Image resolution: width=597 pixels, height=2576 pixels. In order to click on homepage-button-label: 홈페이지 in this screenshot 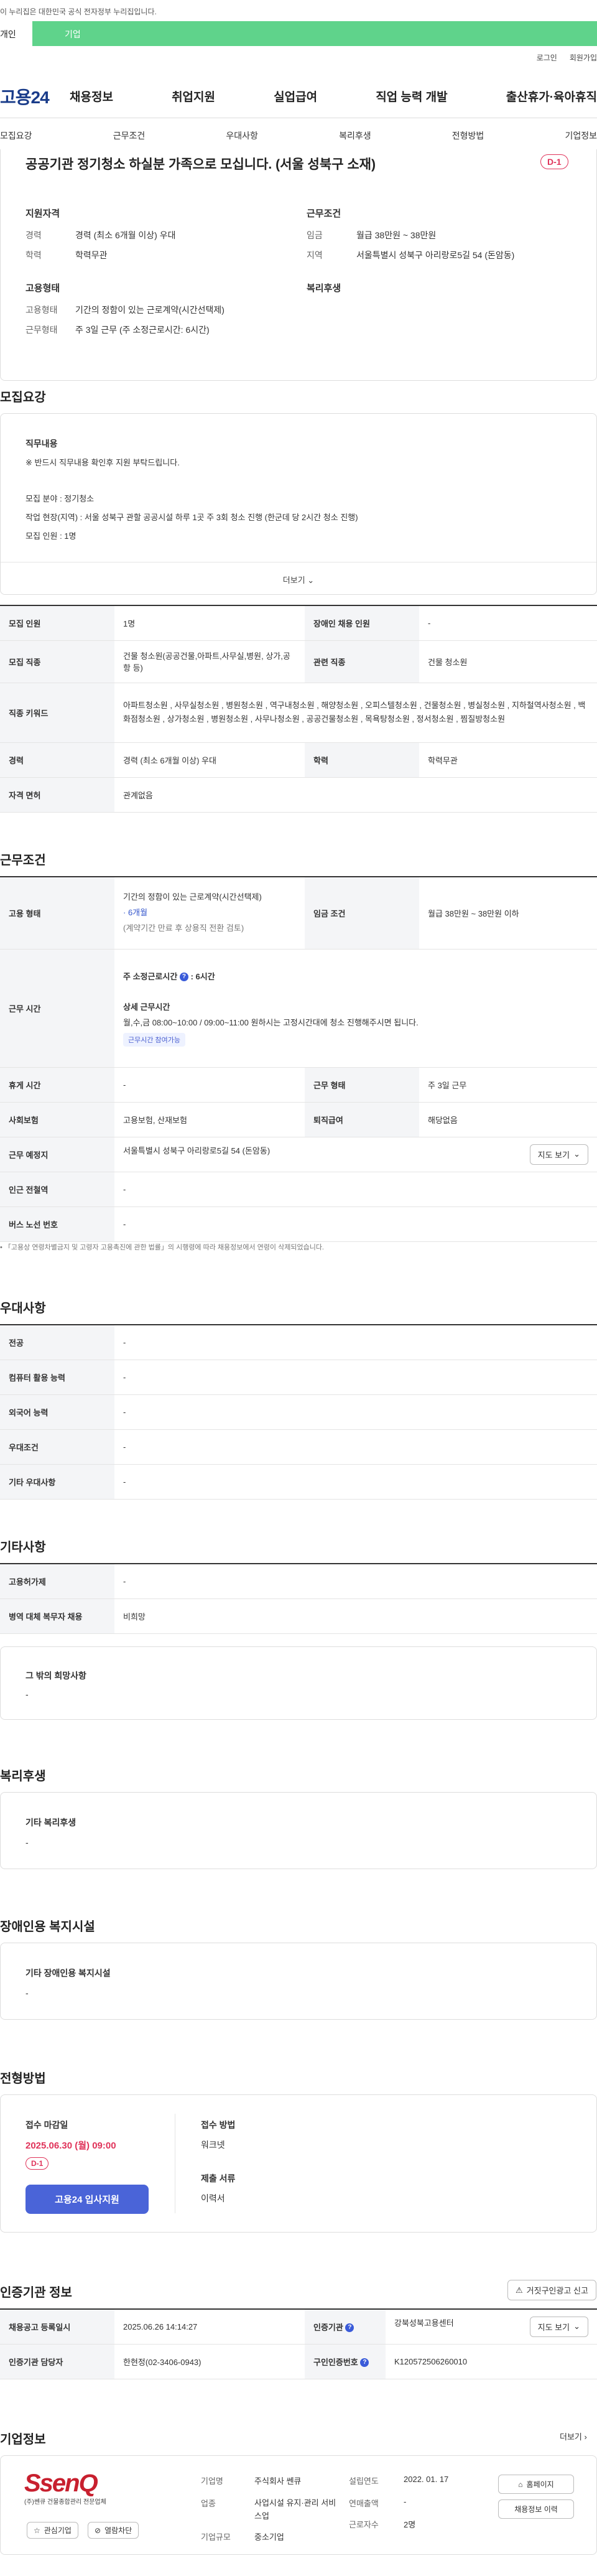, I will do `click(540, 2485)`.